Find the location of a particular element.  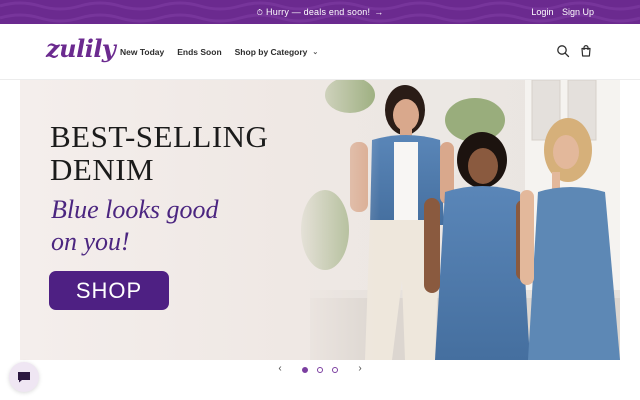

hero-title: BEST-SELLING DENIM is located at coordinates (159, 153).